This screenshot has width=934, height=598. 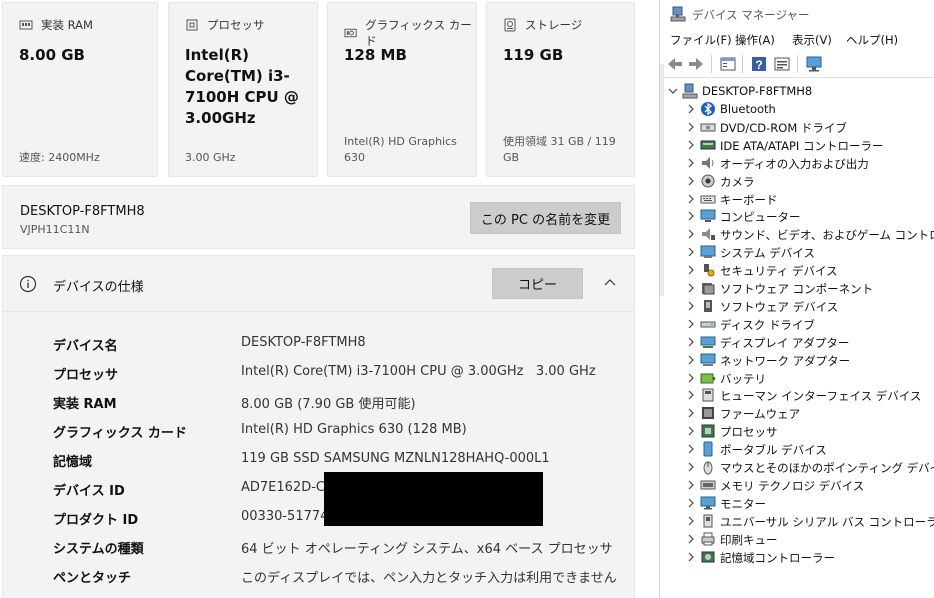 I want to click on tree-item-label: セキュリティ デバイス, so click(x=779, y=271).